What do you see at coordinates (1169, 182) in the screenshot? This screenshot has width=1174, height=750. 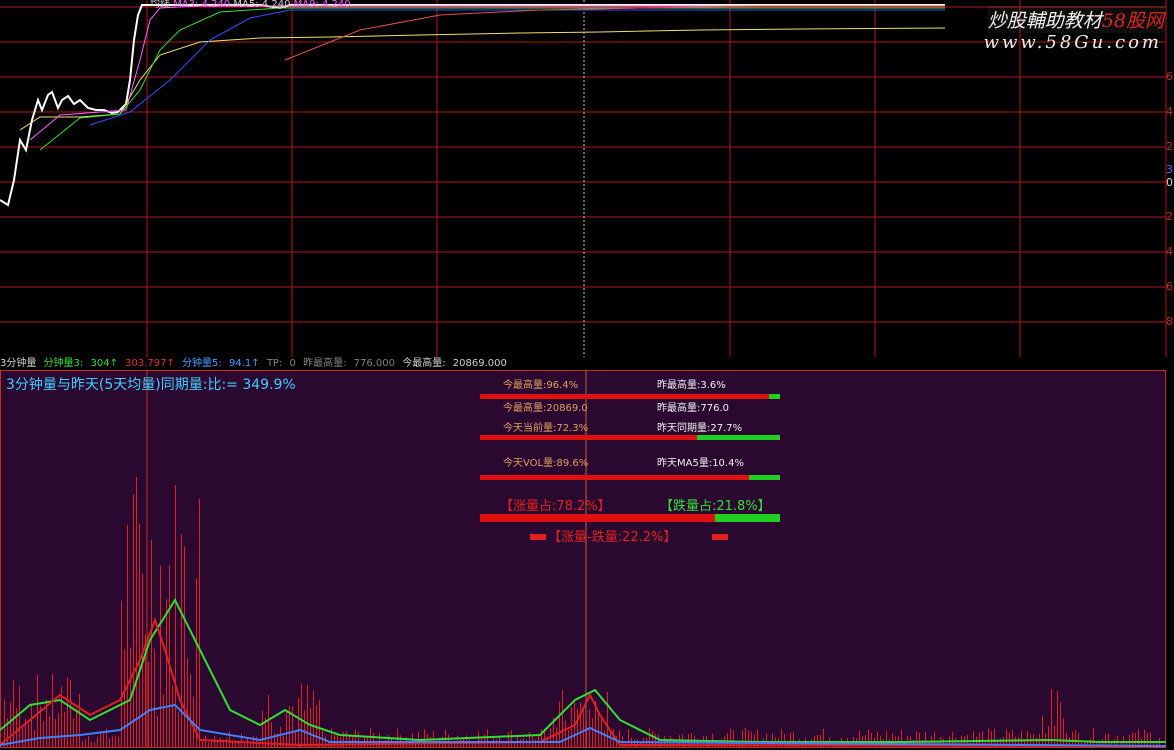 I see `right-tick: 0` at bounding box center [1169, 182].